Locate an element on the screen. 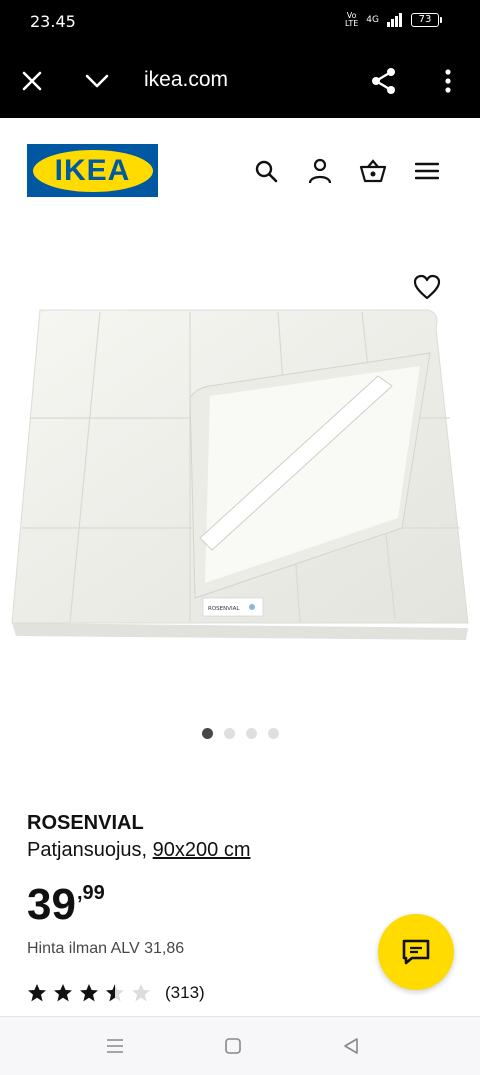 This screenshot has height=1075, width=480. basket-icon is located at coordinates (373, 171).